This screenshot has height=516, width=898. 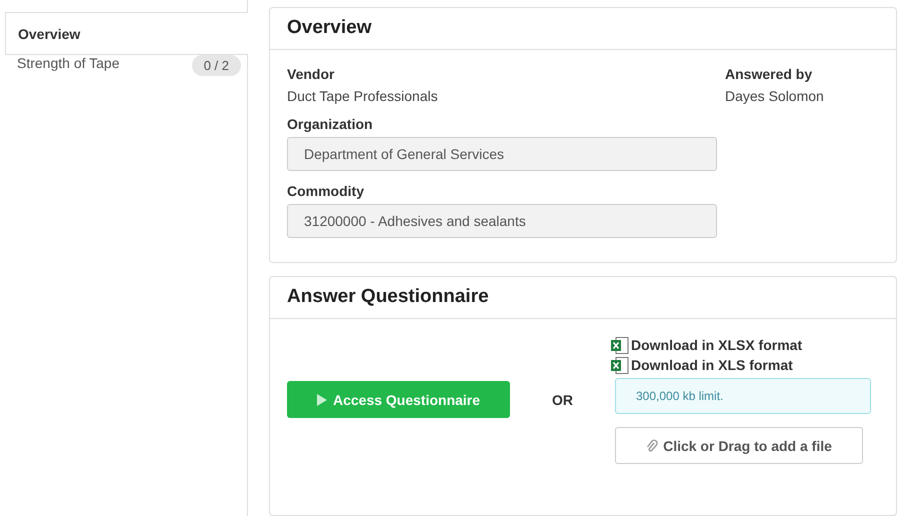 I want to click on limit-note: 300,000 kb limit., so click(x=743, y=396).